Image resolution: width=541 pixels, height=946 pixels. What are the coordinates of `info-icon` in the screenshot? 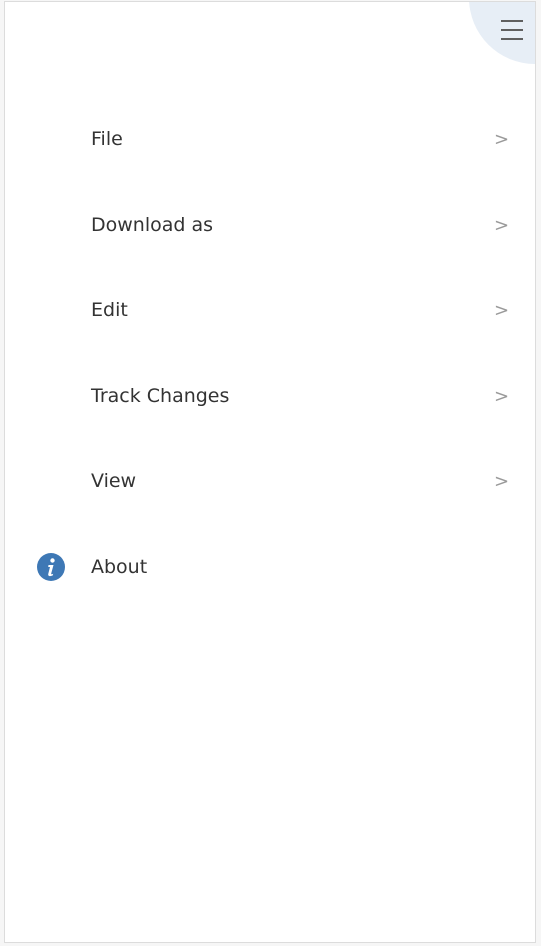 It's located at (51, 566).